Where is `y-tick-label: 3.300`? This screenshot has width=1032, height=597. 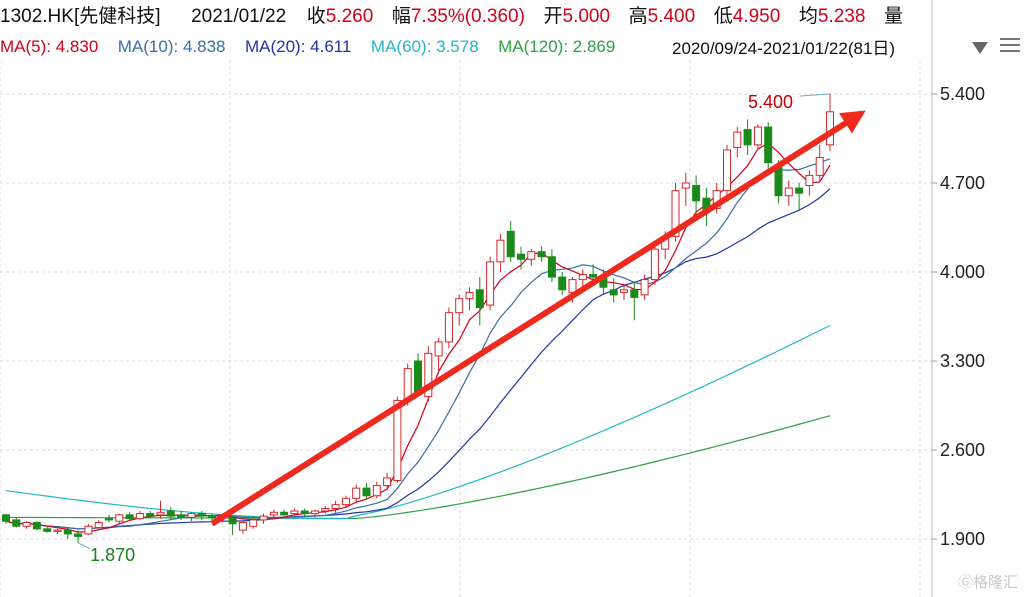 y-tick-label: 3.300 is located at coordinates (962, 361).